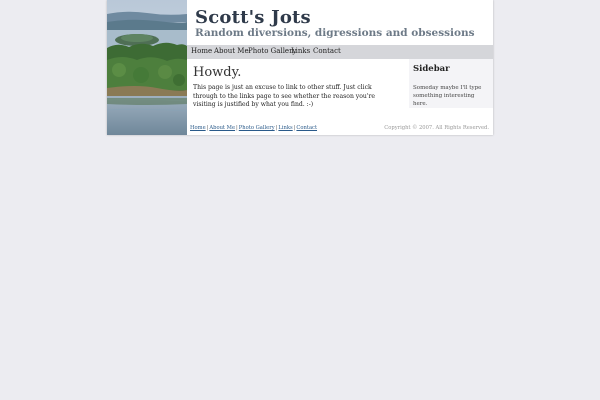 This screenshot has width=600, height=400. I want to click on footer-link-contact: Contact, so click(306, 128).